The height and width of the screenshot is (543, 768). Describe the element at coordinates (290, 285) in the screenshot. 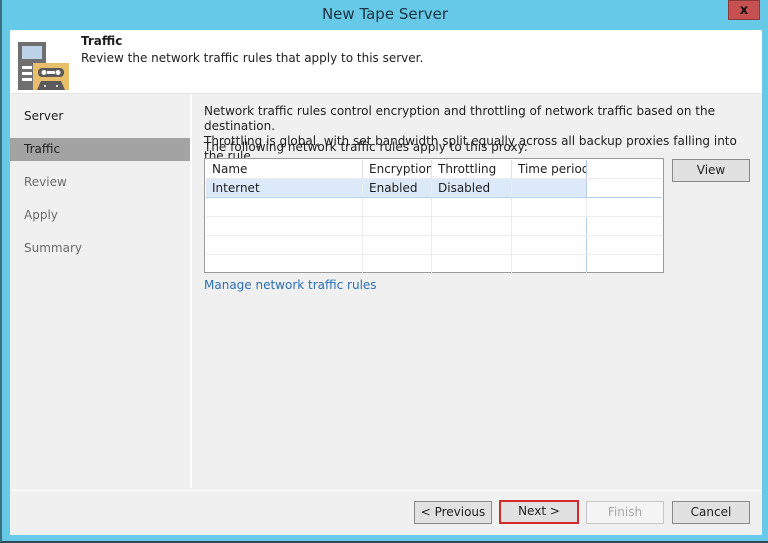

I see `manage-traffic-rules-link: Manage network traffic rules` at that location.